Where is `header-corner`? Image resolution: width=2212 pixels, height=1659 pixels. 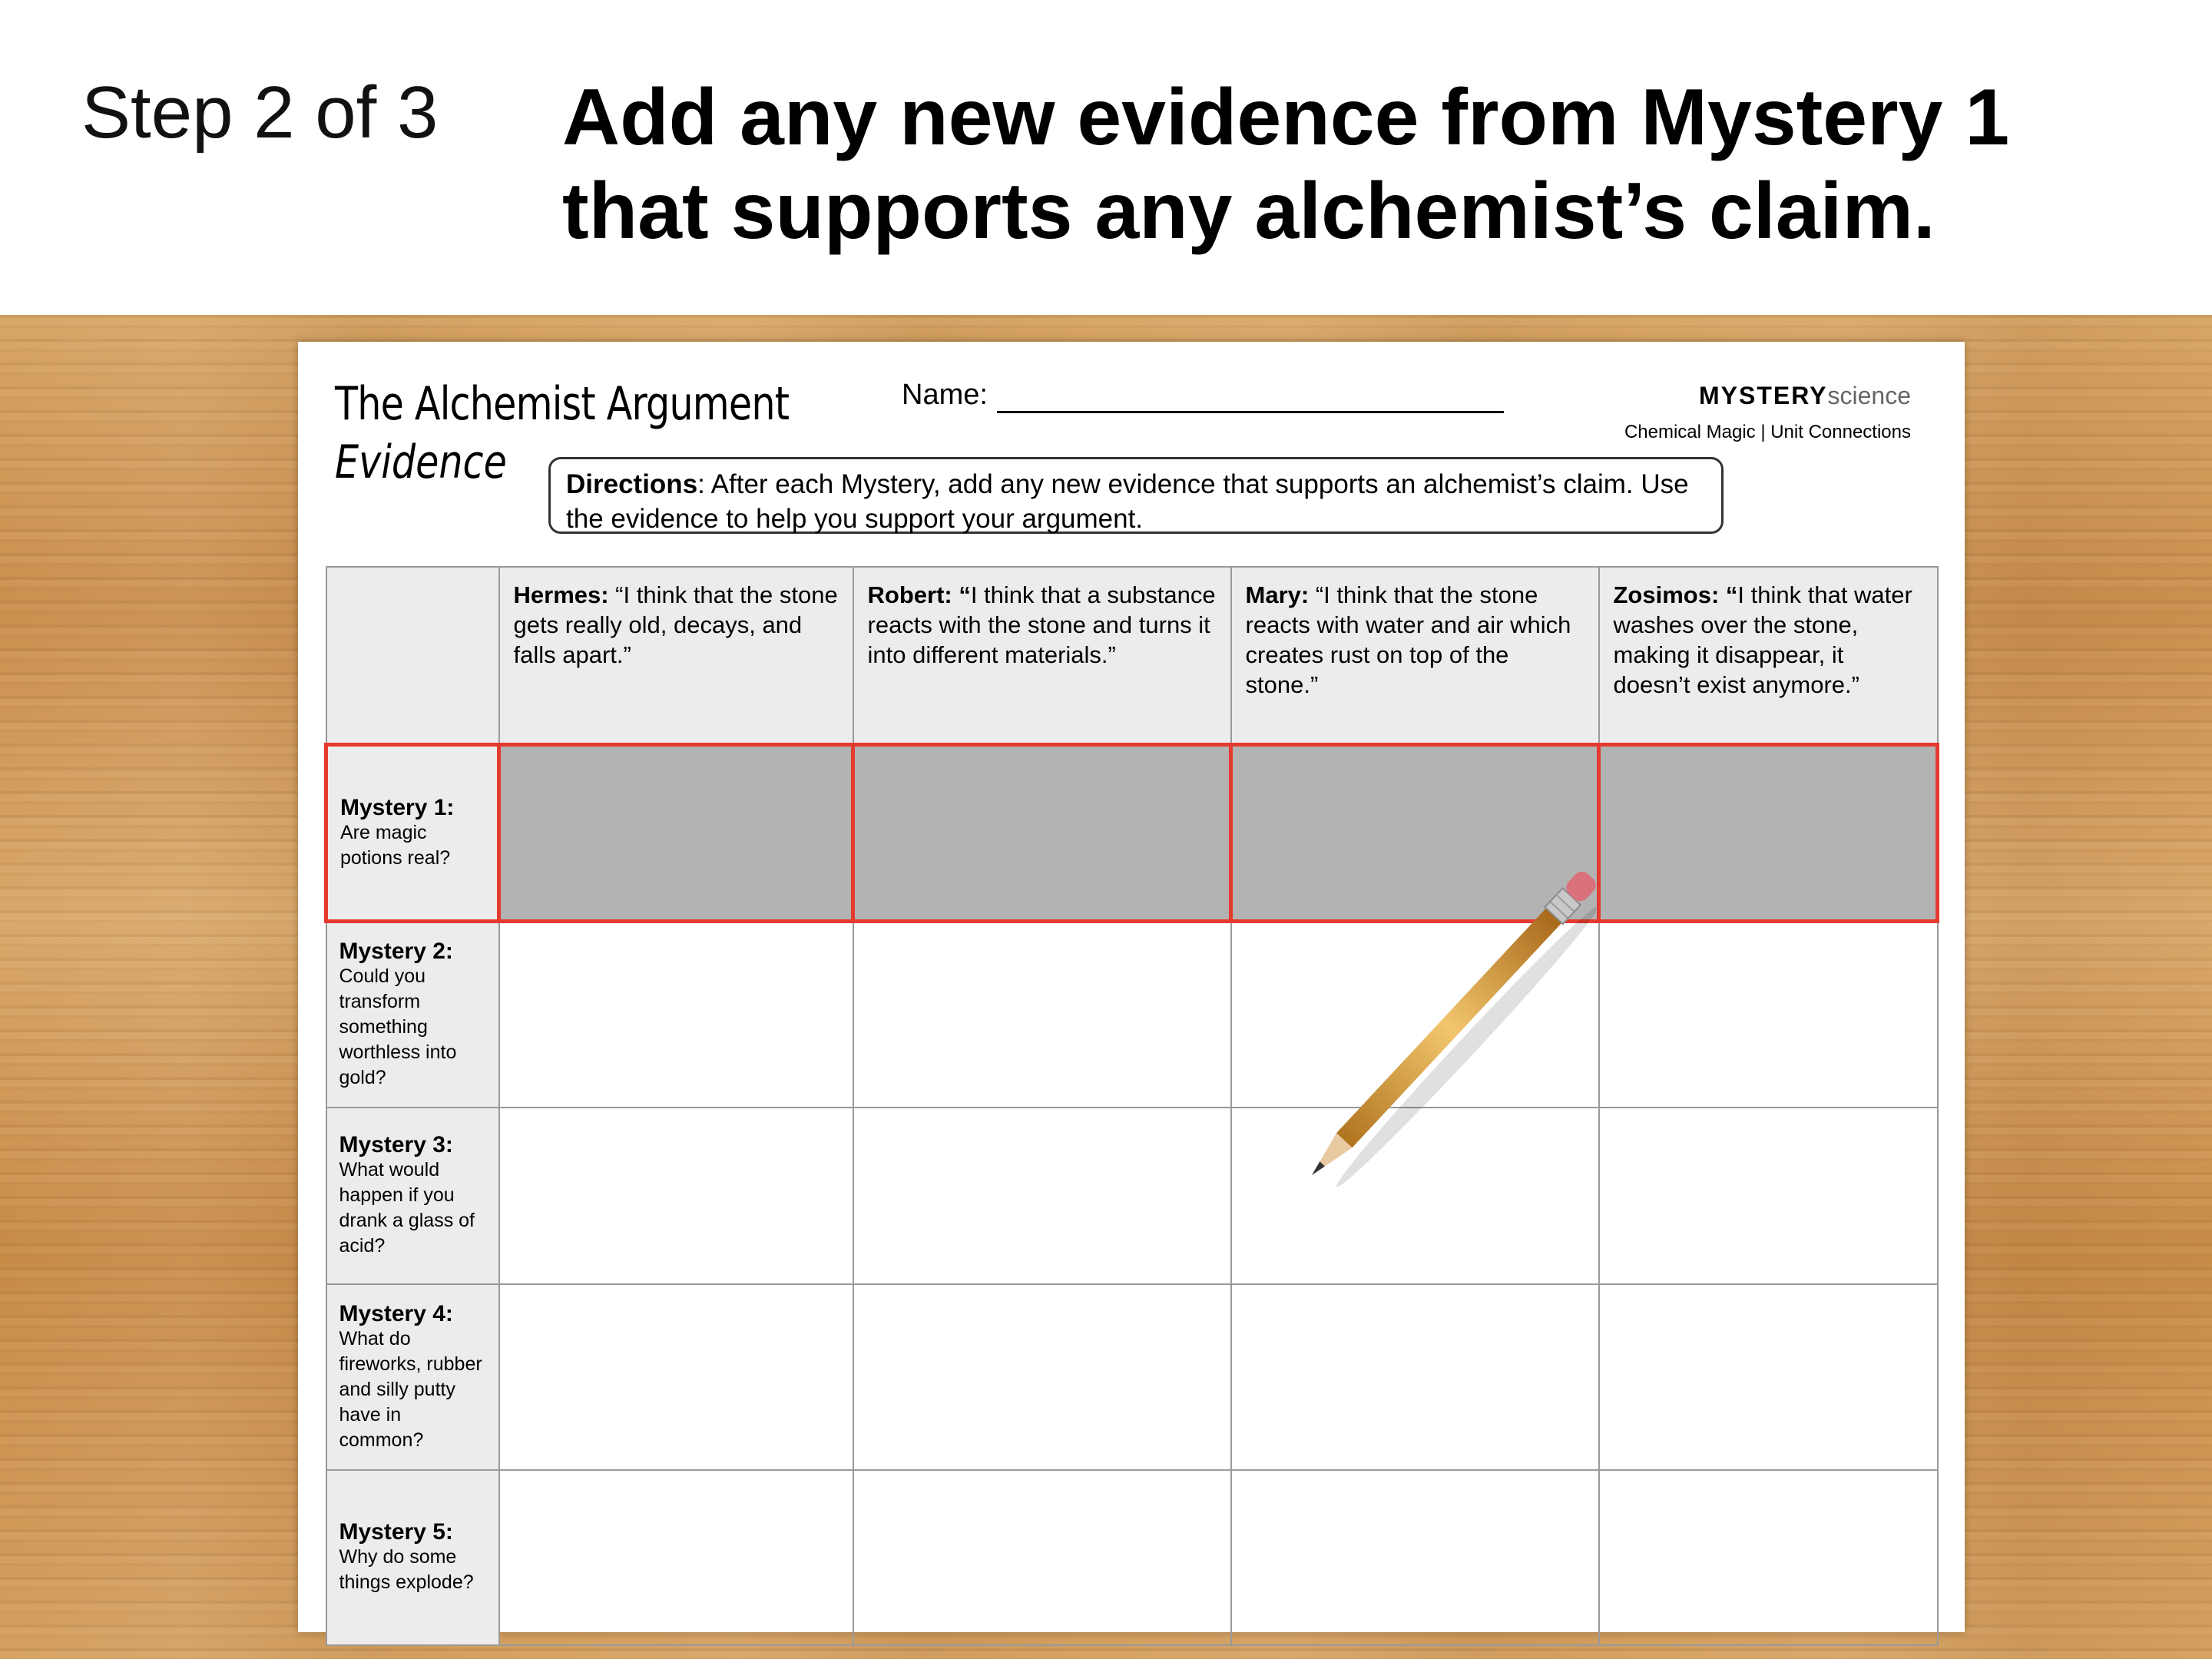
header-corner is located at coordinates (412, 656).